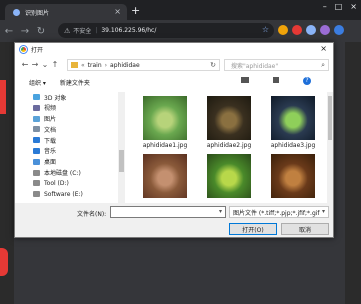  Describe the element at coordinates (36, 194) in the screenshot. I see `drive-e-icon` at that location.